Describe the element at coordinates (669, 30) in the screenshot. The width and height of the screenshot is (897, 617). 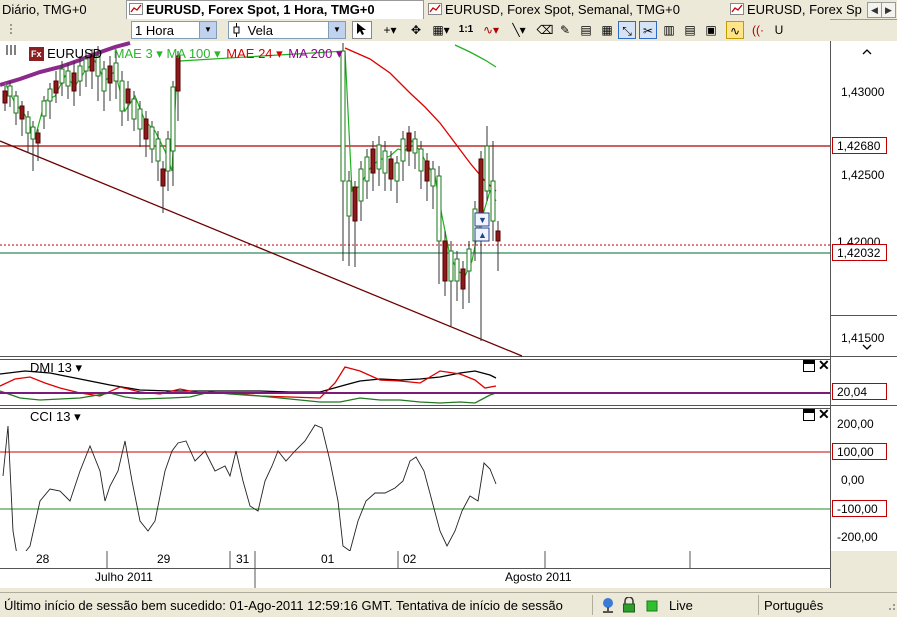
I see `layout-icon: ▥` at that location.